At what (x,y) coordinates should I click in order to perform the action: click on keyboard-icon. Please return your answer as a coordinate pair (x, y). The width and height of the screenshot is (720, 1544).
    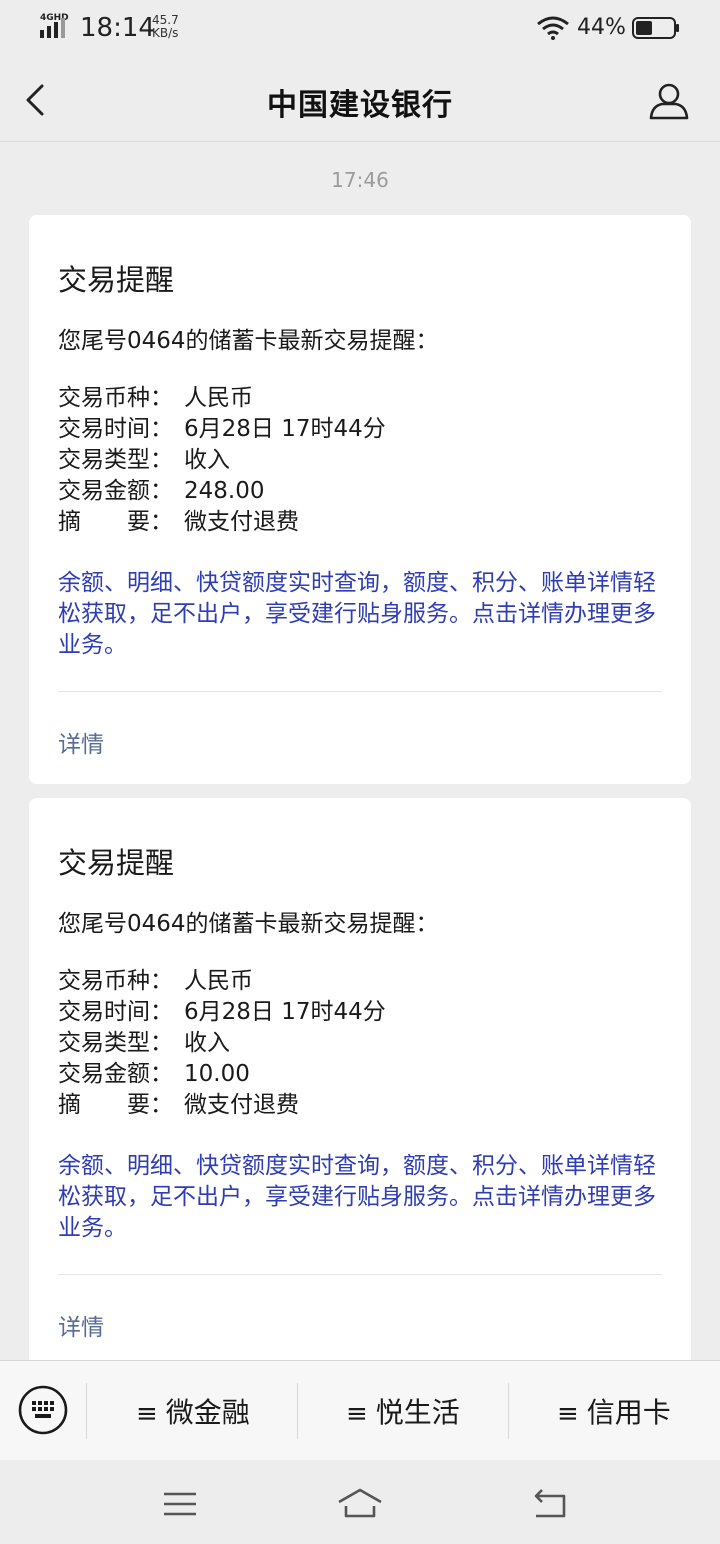
    Looking at the image, I should click on (43, 1410).